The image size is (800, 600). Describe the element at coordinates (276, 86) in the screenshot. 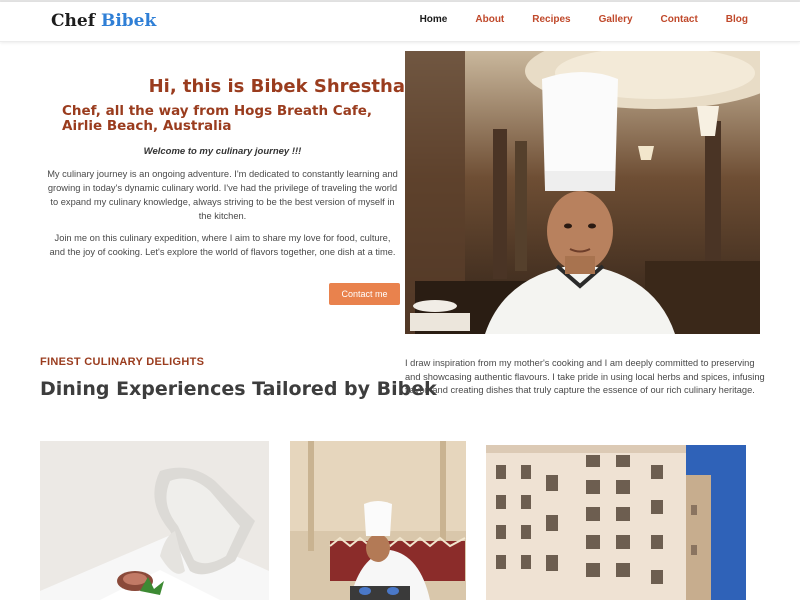

I see `hero-title: Hi, this is Bibek Shrestha` at that location.